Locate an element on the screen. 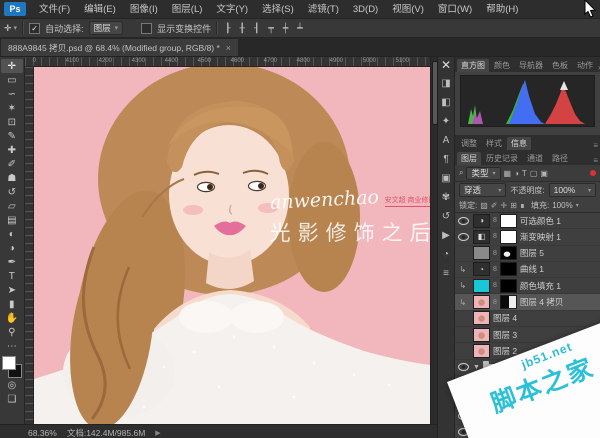 The width and height of the screenshot is (600, 438). blur-tool: ◐ is located at coordinates (12, 234).